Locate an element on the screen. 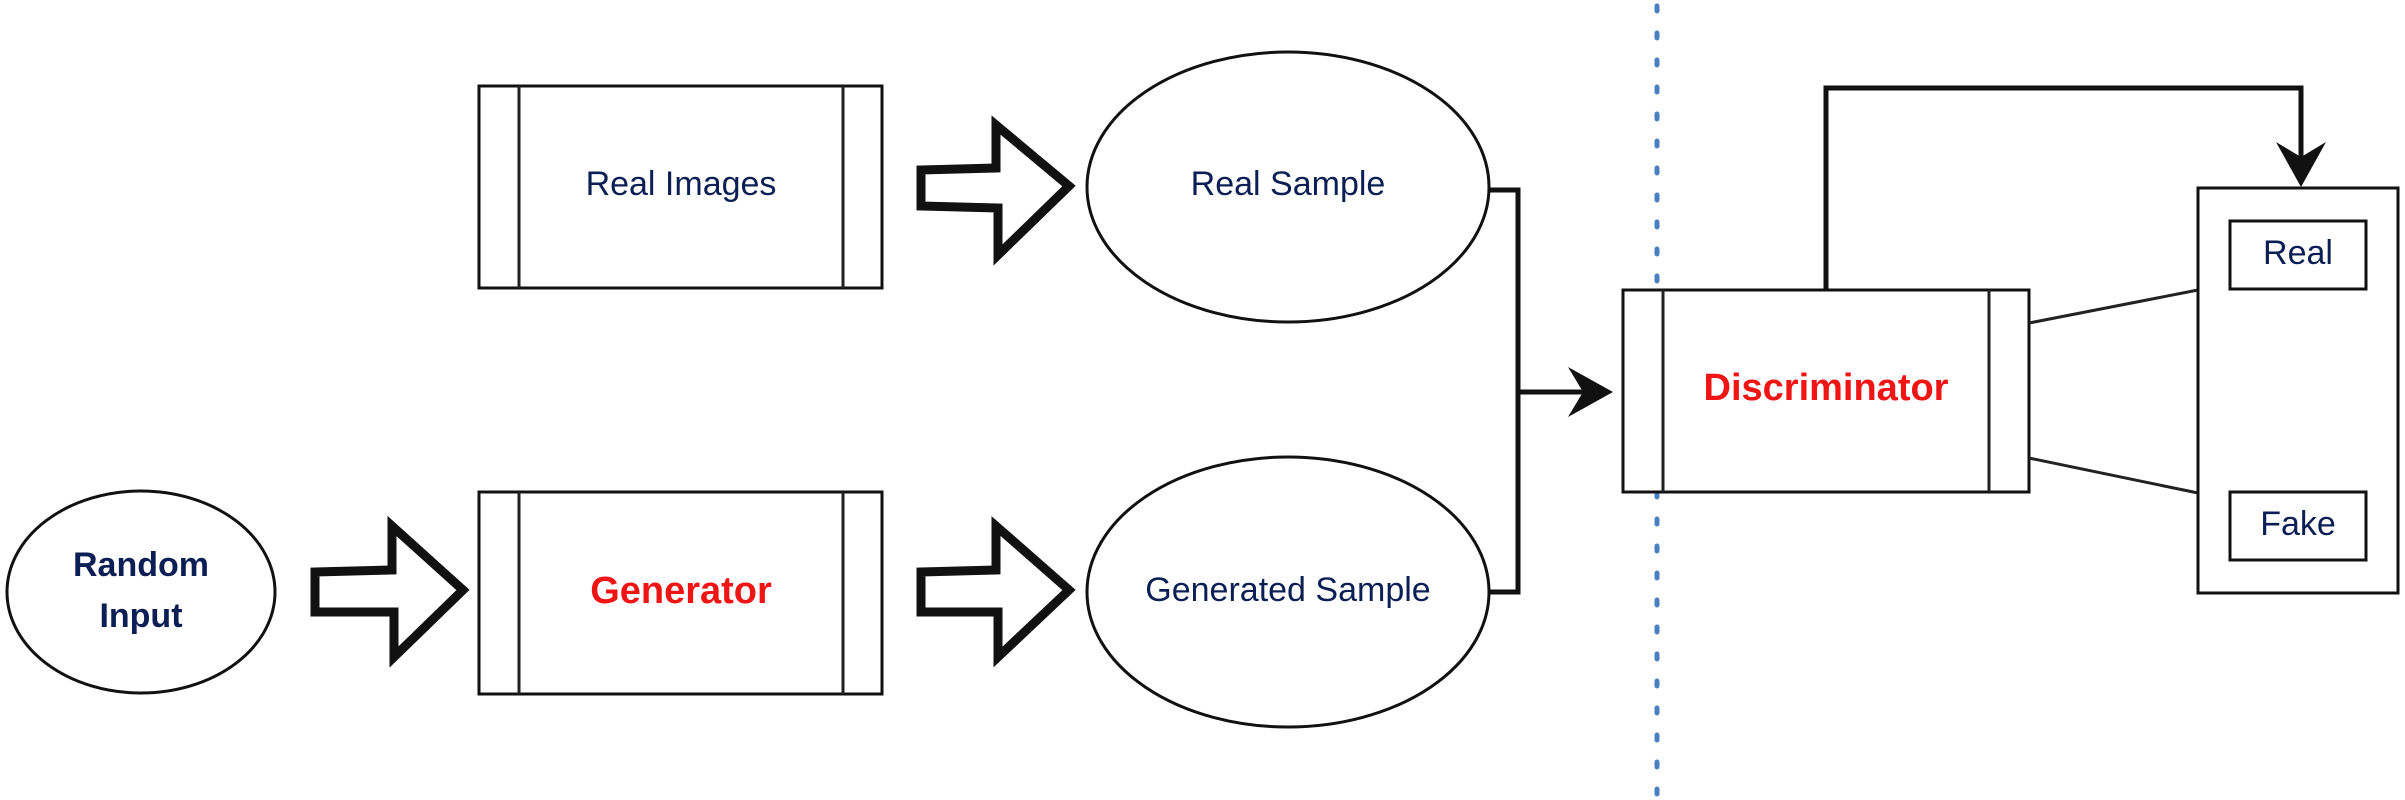  real-sample-node: Real Sample is located at coordinates (1288, 187).